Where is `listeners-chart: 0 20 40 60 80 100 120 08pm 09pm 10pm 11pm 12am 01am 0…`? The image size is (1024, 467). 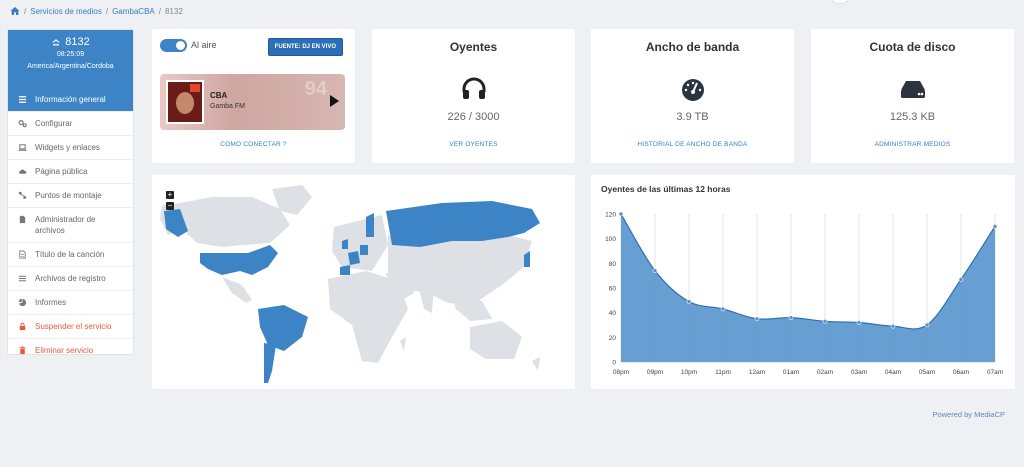 listeners-chart: 0 20 40 60 80 100 120 08pm 09pm 10pm 11pm 12am 01am 0… is located at coordinates (804, 294).